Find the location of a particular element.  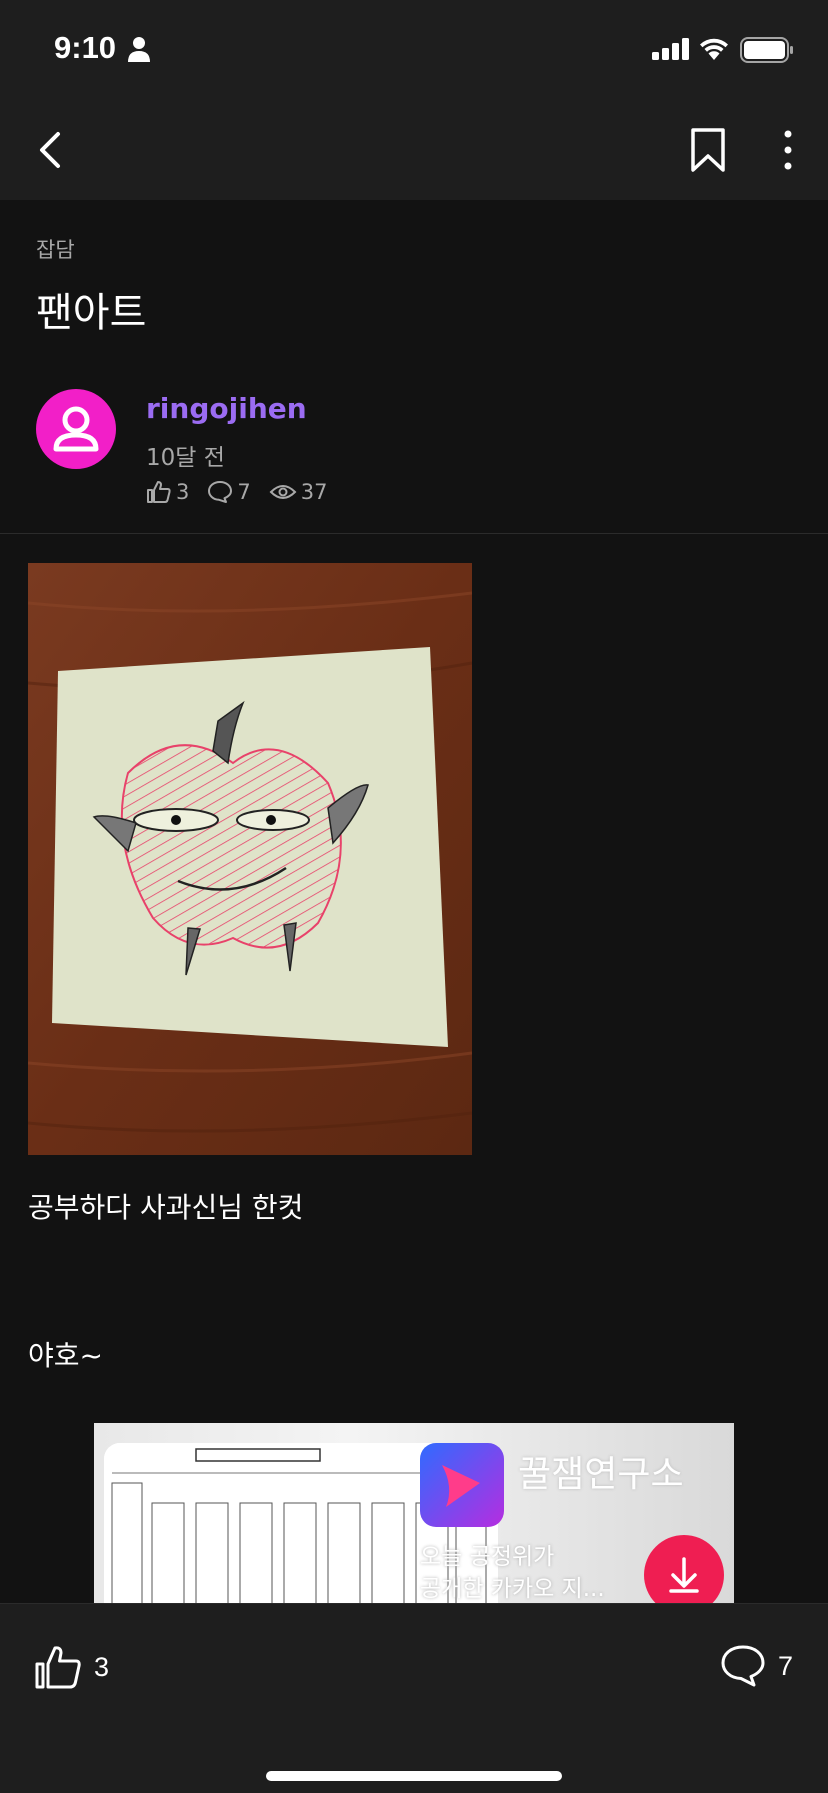

bottom-action-bar: 3 7 is located at coordinates (414, 1698).